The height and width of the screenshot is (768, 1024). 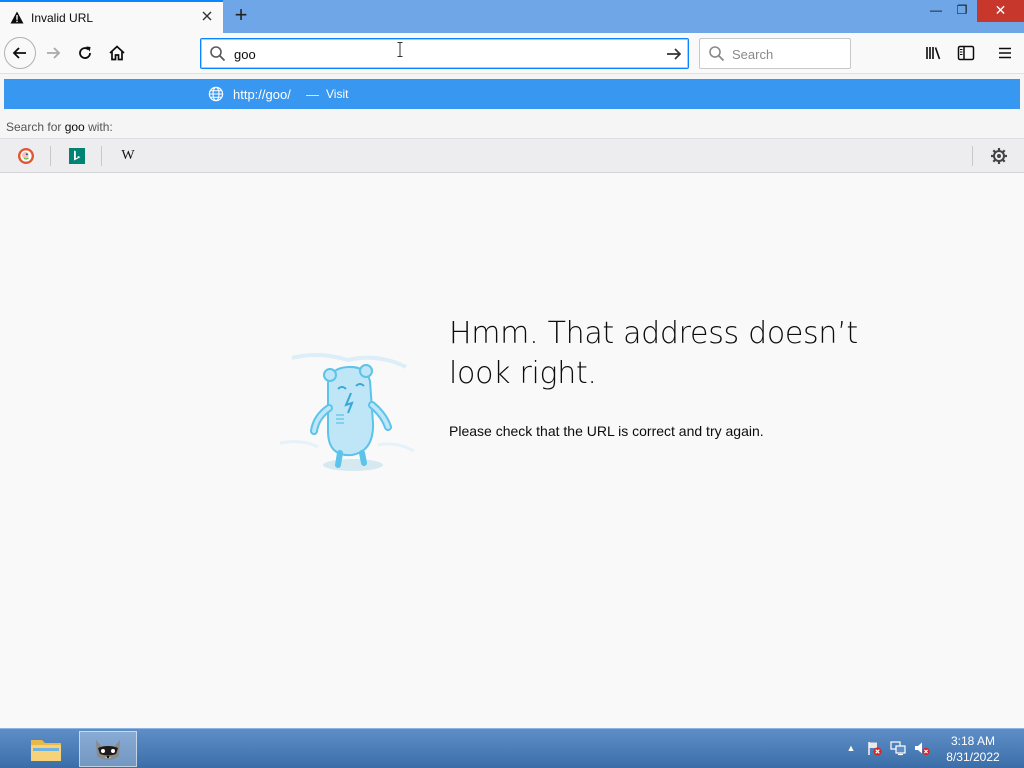 I want to click on search-settings-gear-icon, so click(x=999, y=156).